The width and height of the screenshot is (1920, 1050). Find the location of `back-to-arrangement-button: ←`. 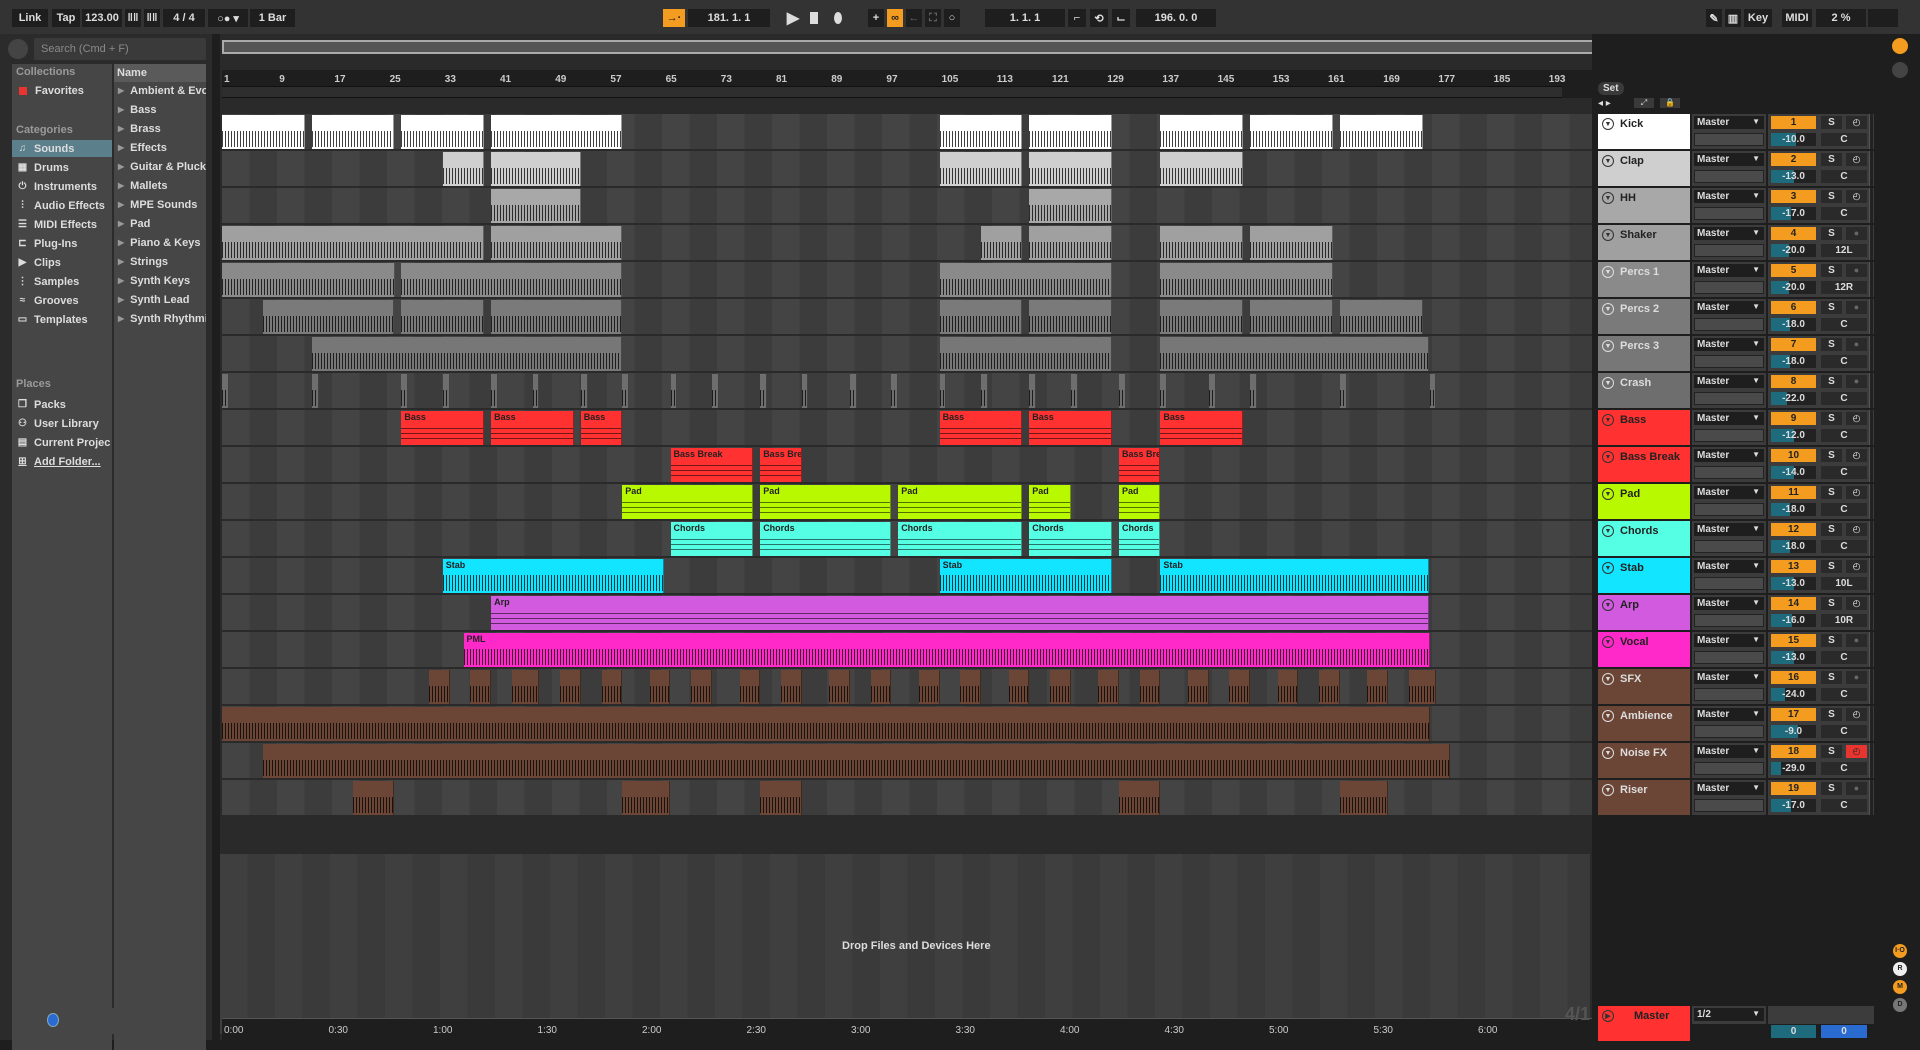

back-to-arrangement-button: ← is located at coordinates (914, 18).